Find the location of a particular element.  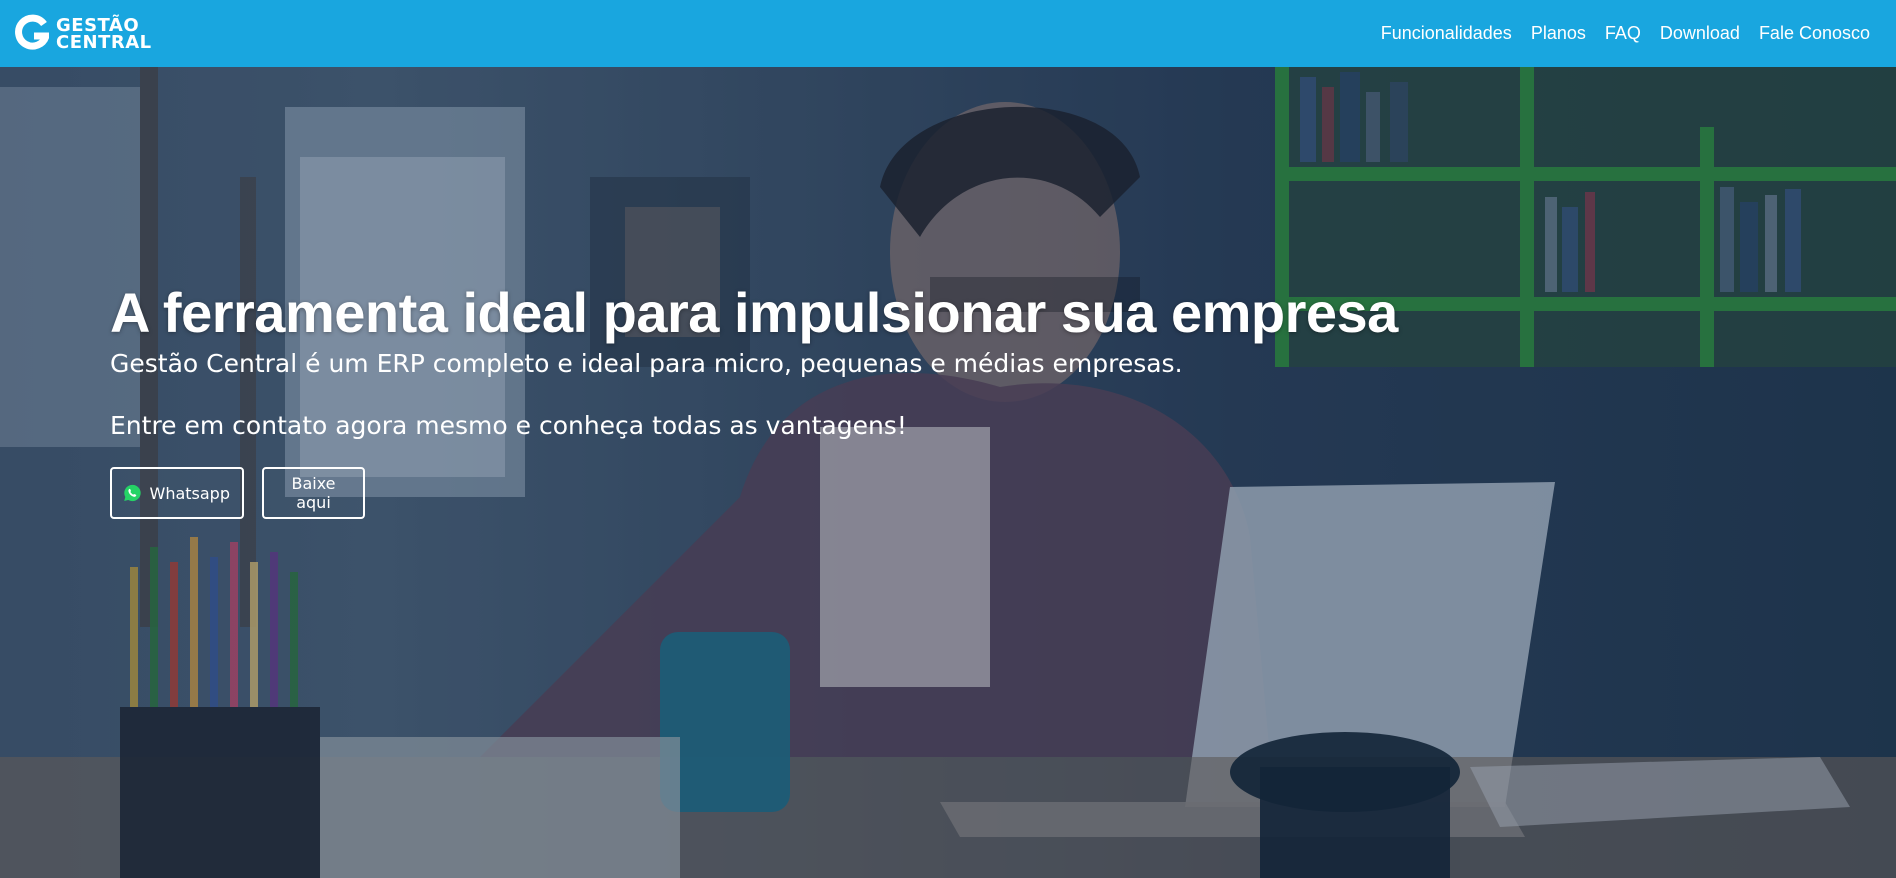

nav-link-planos: Planos is located at coordinates (1558, 33).